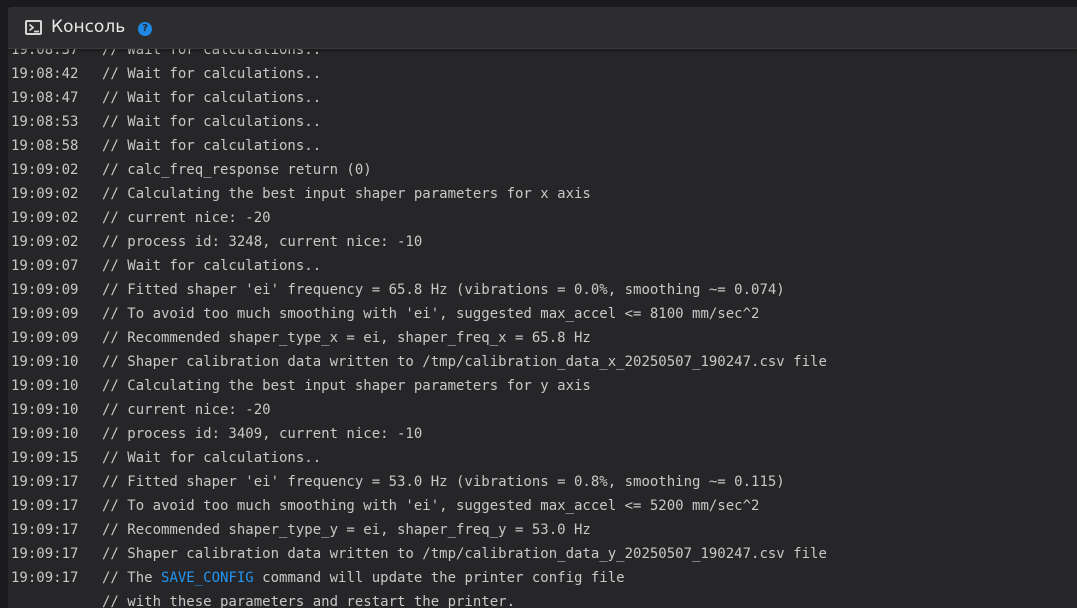 The image size is (1077, 608). I want to click on log-timestamp: 19:09:07, so click(45, 266).